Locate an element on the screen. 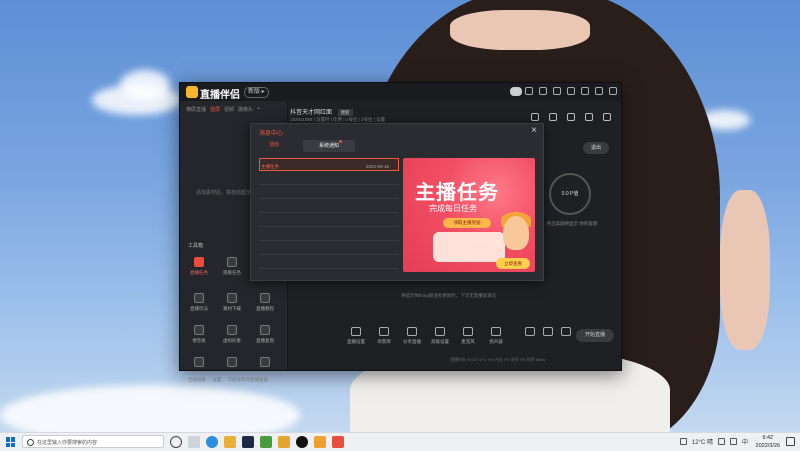 The height and width of the screenshot is (451, 800). more-icon is located at coordinates (199, 362).